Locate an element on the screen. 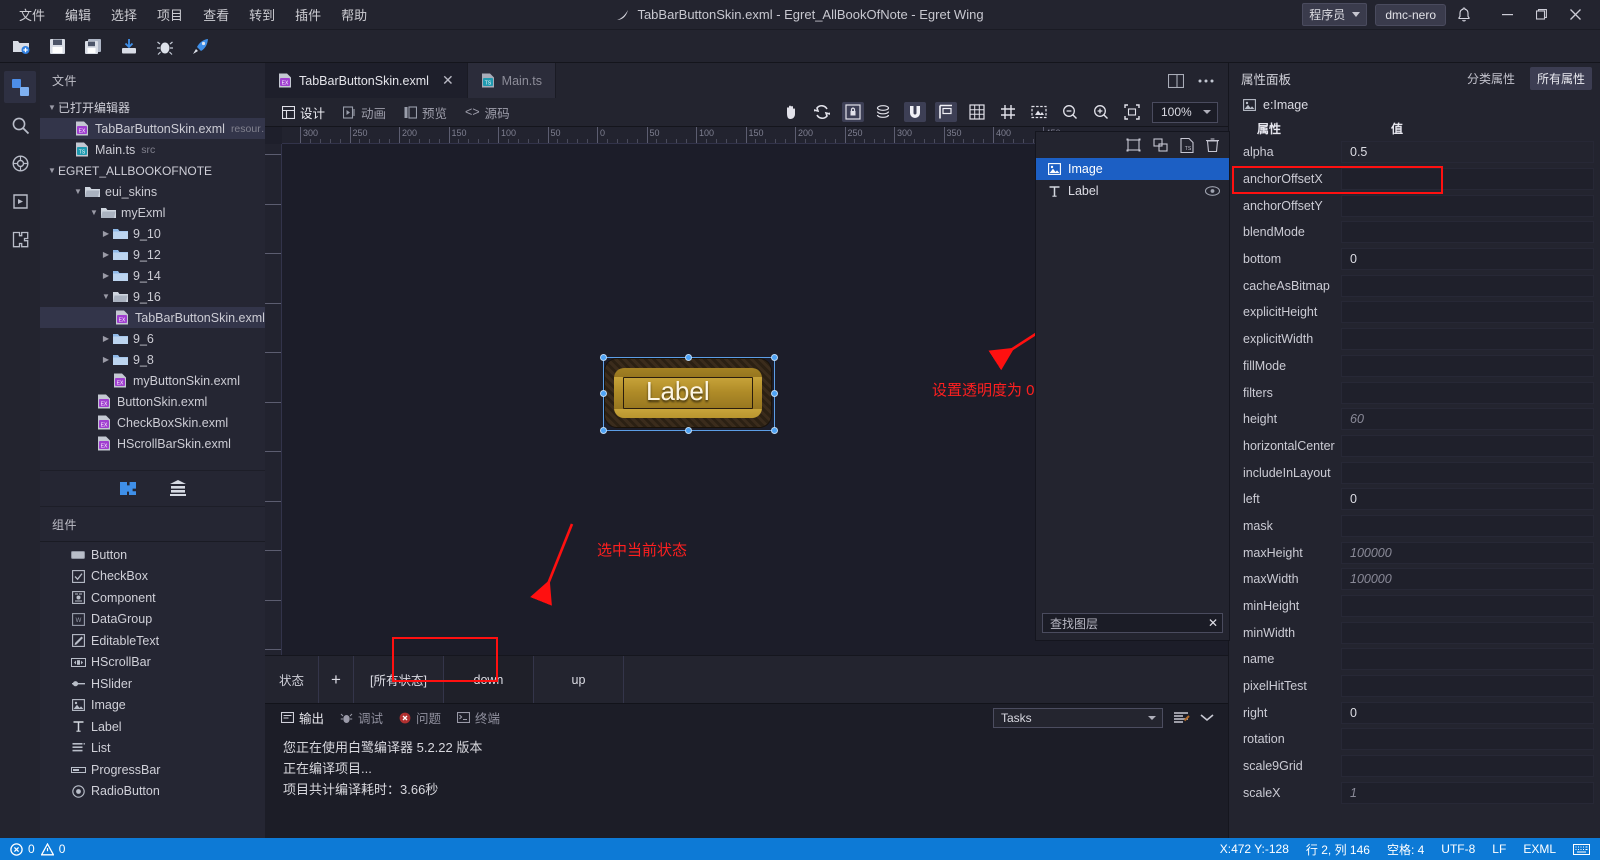  property-row-filters: filters is located at coordinates (1414, 392).